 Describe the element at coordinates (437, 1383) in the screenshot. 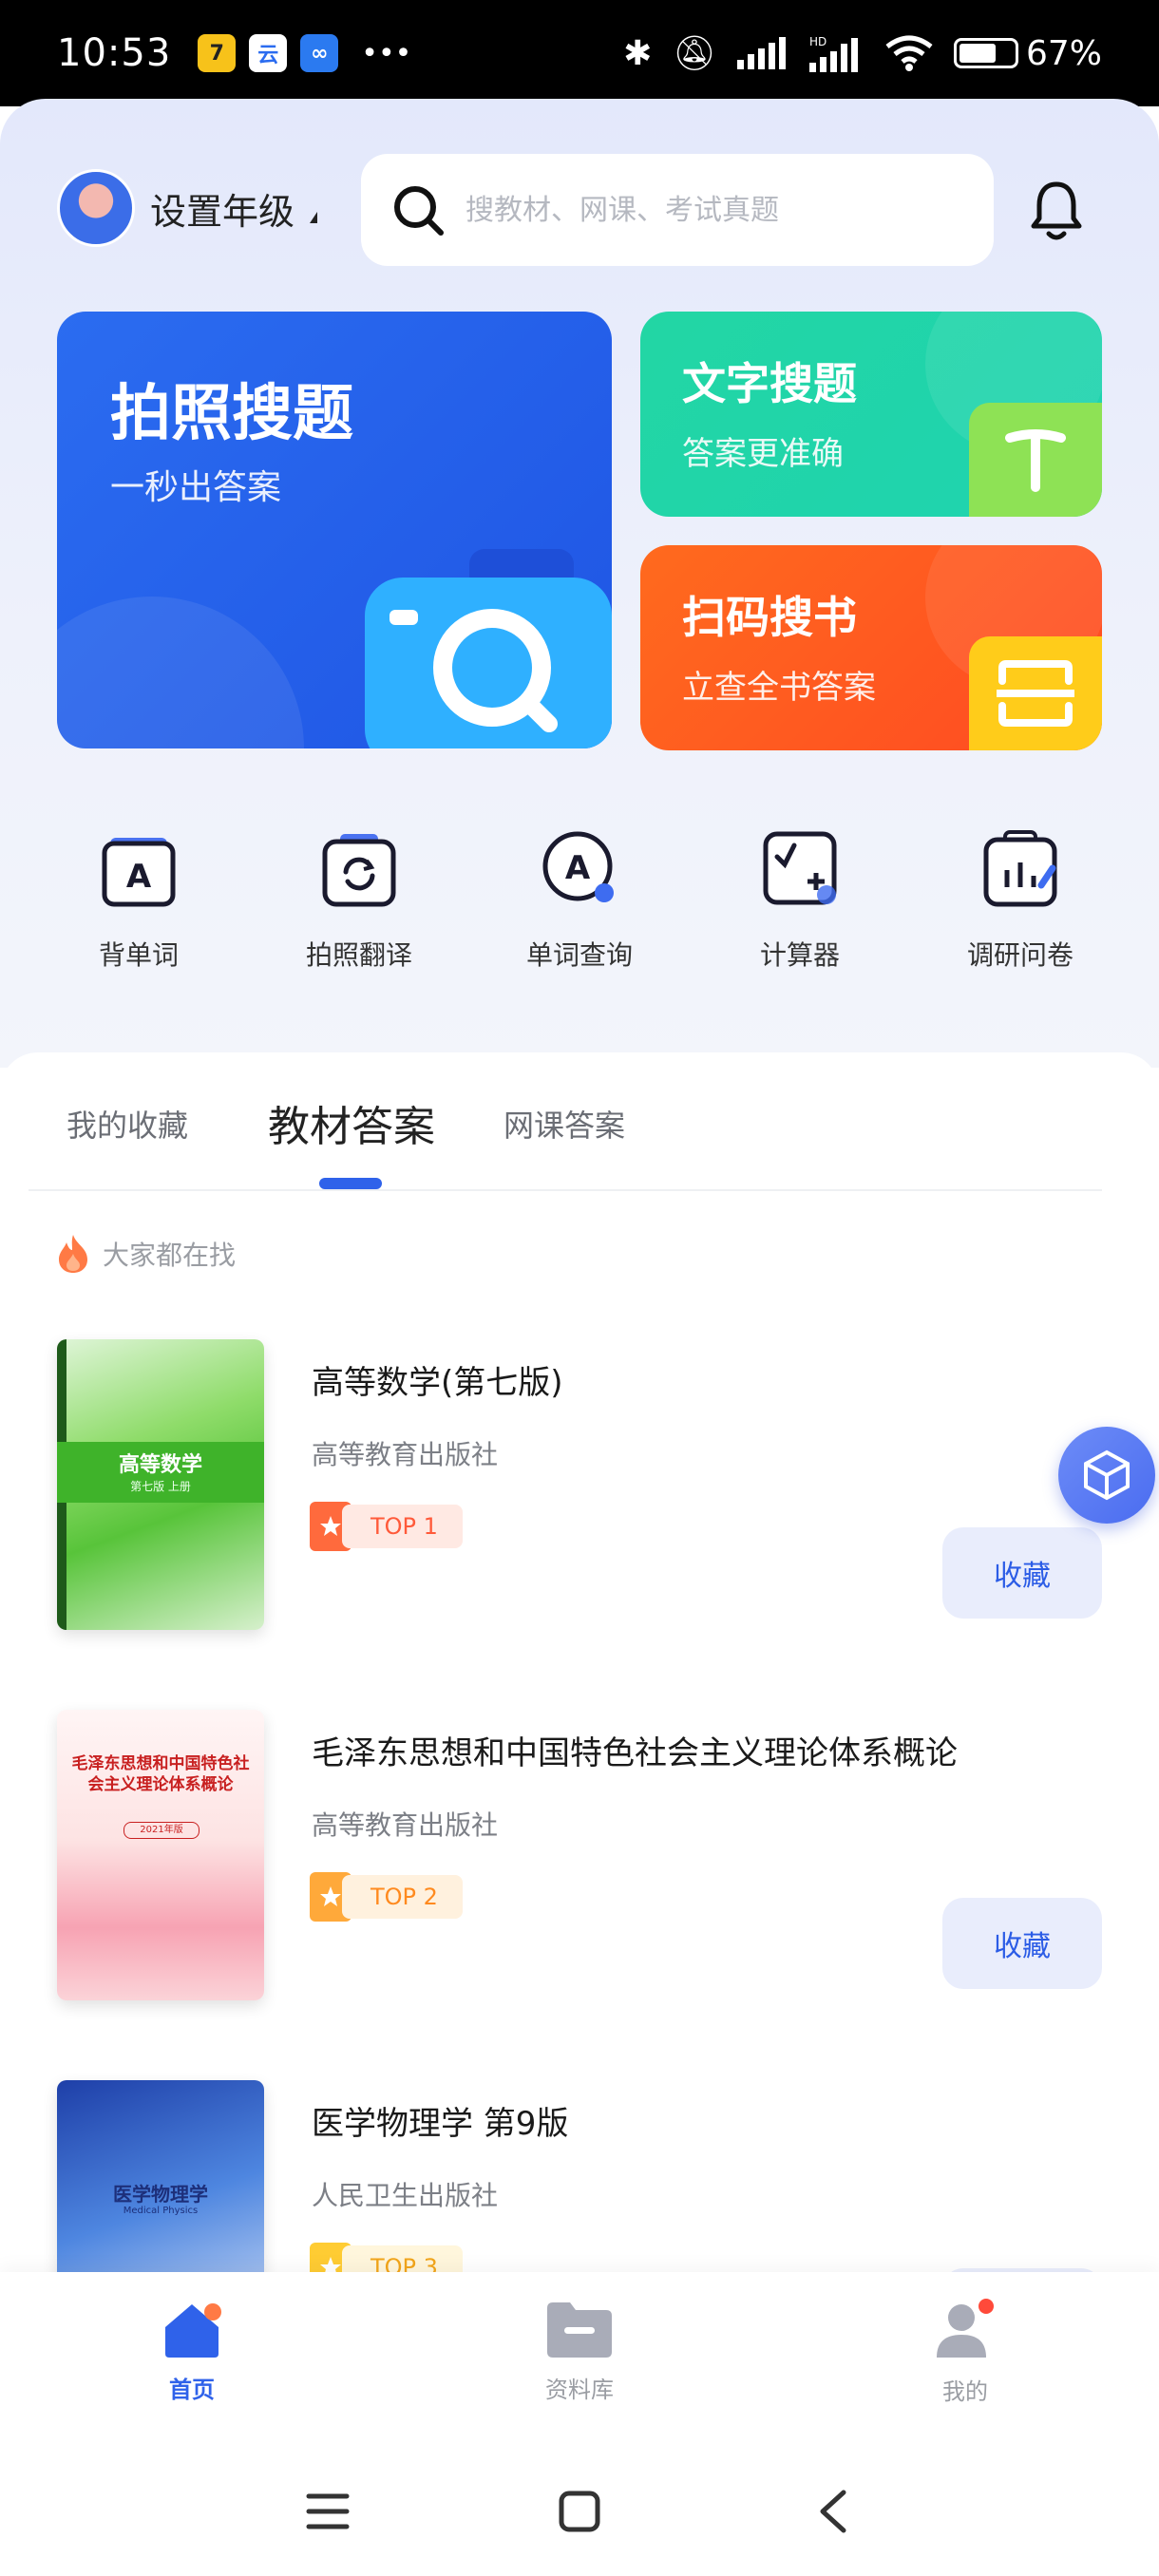

I see `book-title: 高等数学(第七版)` at that location.